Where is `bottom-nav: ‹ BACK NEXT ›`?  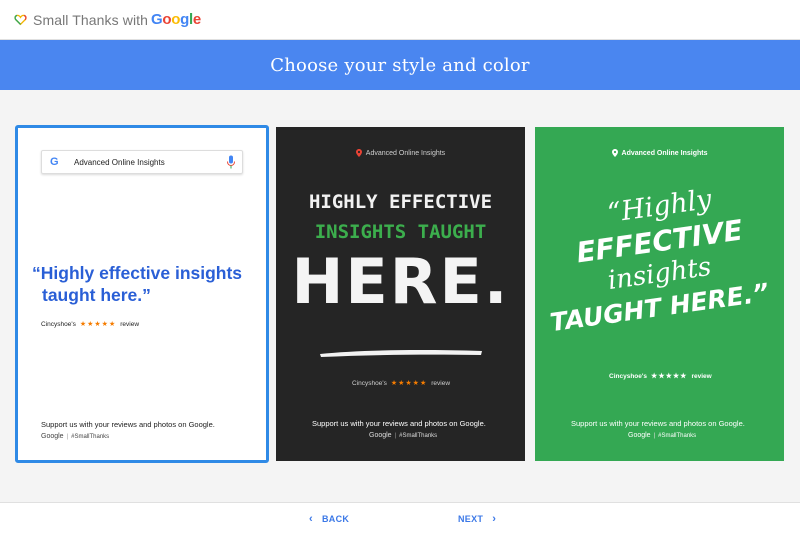 bottom-nav: ‹ BACK NEXT › is located at coordinates (400, 519).